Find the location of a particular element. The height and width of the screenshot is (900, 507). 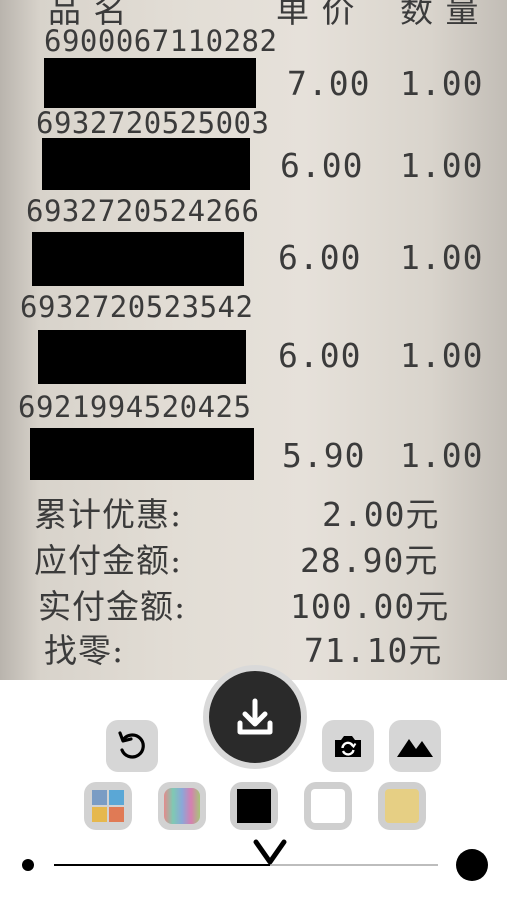

rotate-left-icon is located at coordinates (131, 745).